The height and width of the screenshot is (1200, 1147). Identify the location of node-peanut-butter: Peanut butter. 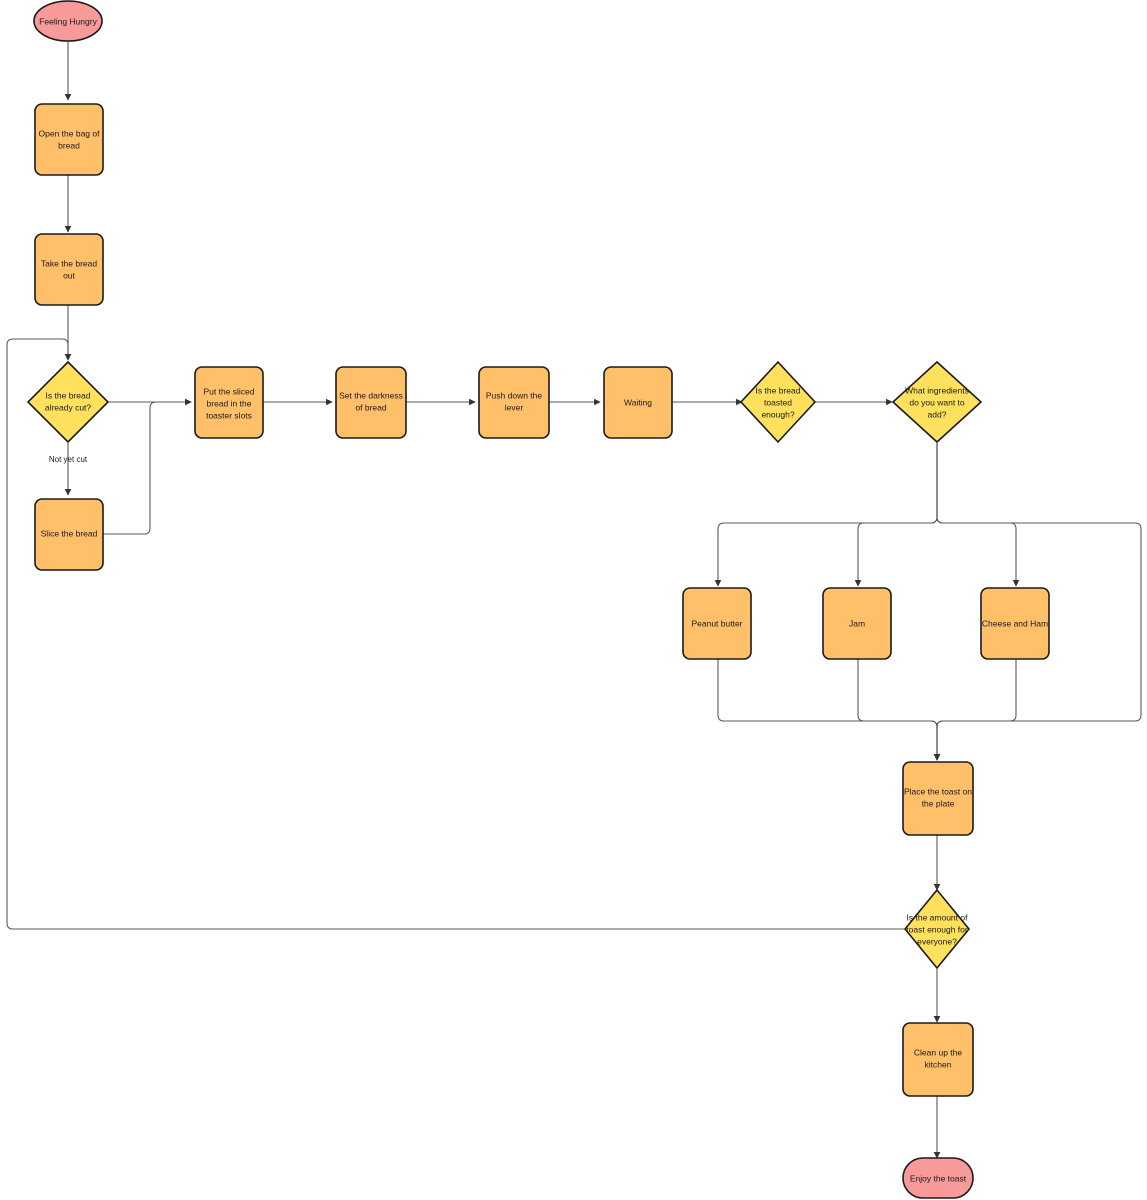
(717, 623).